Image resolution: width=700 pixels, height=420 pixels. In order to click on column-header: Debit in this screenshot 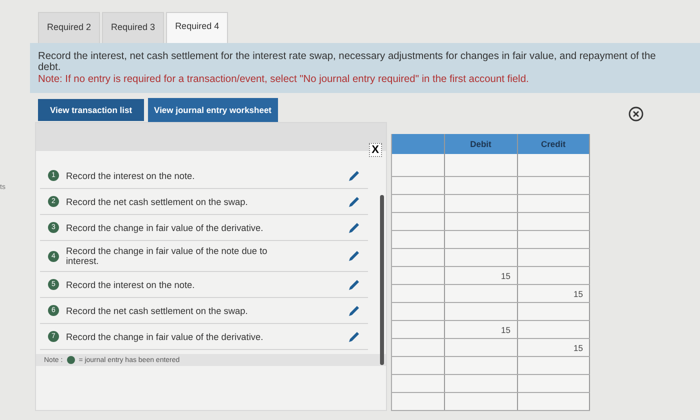, I will do `click(481, 144)`.